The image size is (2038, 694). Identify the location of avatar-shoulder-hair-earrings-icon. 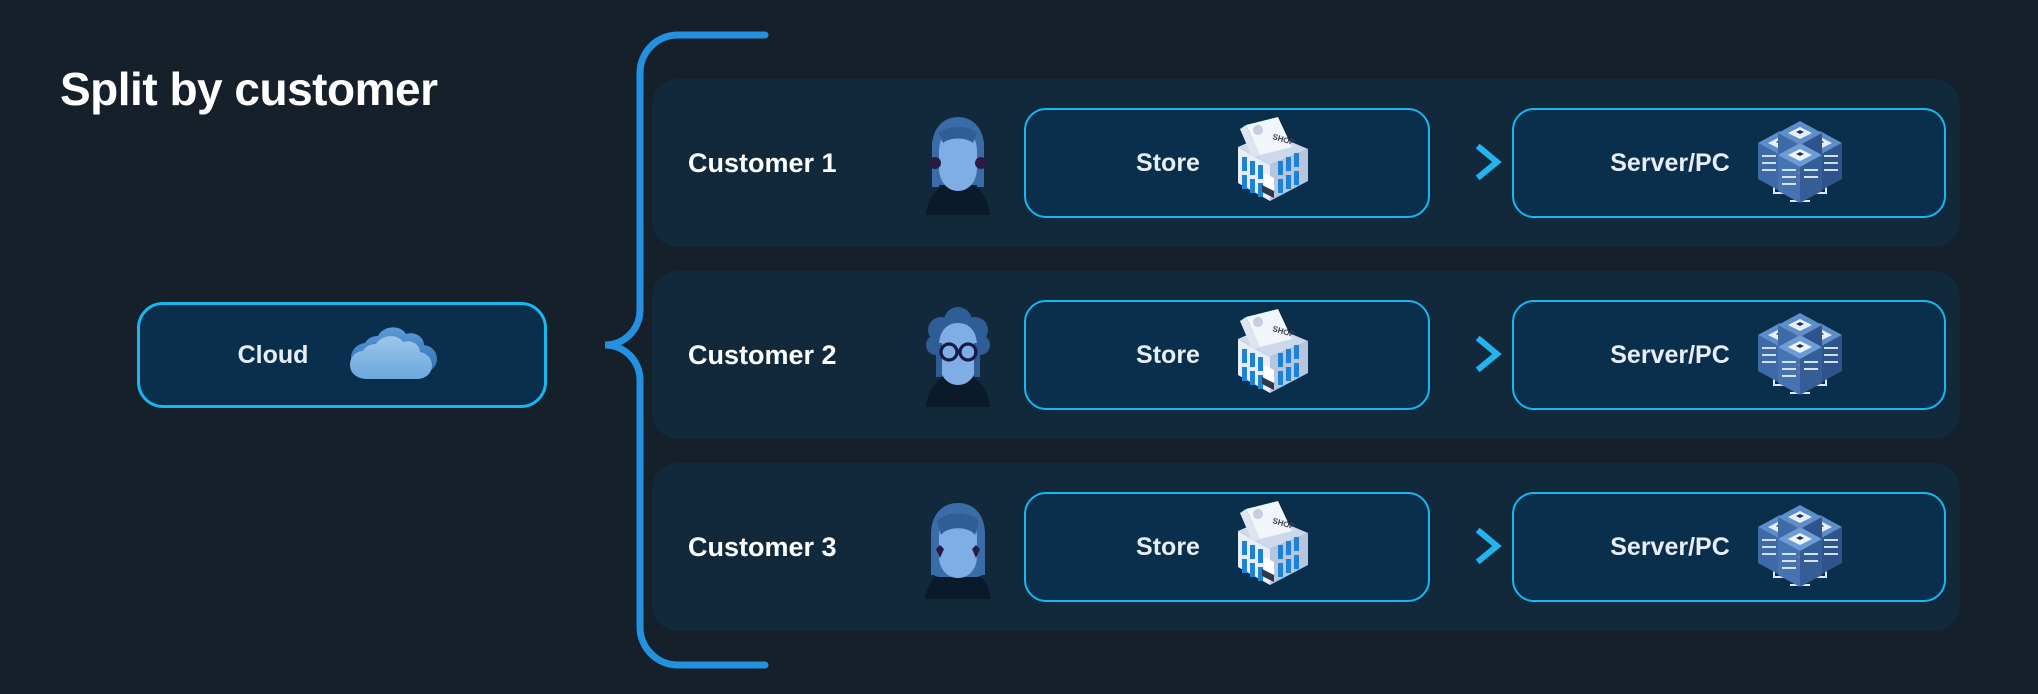
(958, 547).